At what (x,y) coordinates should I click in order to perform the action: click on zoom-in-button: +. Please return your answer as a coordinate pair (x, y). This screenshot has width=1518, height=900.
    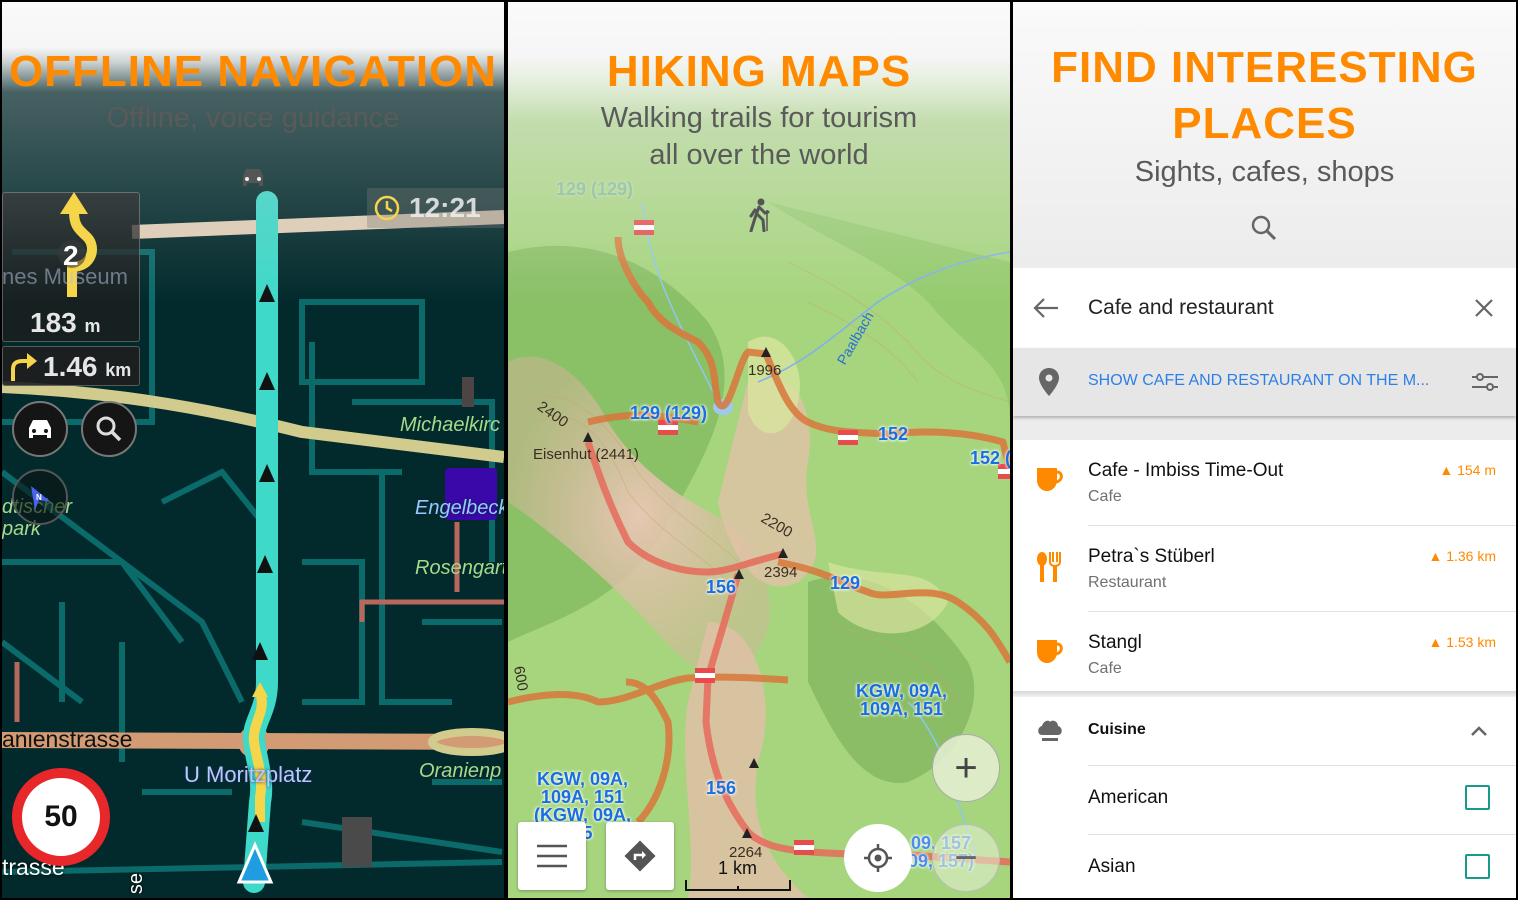
    Looking at the image, I should click on (966, 768).